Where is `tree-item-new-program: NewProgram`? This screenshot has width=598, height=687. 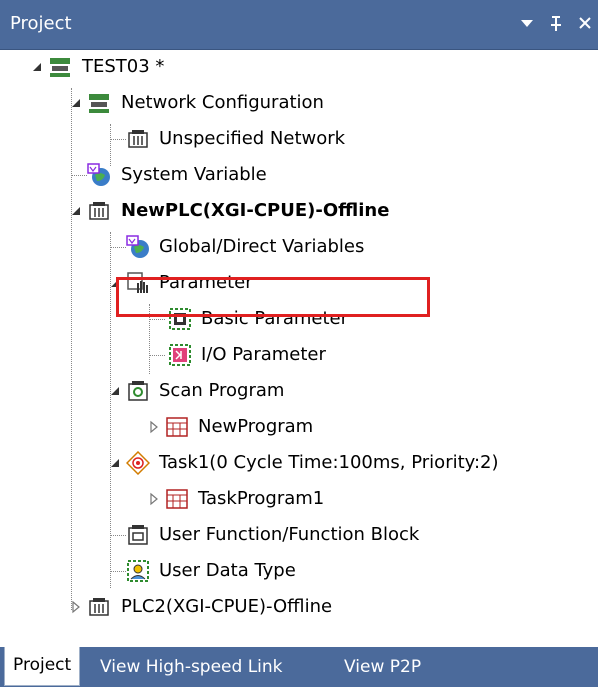 tree-item-new-program: NewProgram is located at coordinates (299, 427).